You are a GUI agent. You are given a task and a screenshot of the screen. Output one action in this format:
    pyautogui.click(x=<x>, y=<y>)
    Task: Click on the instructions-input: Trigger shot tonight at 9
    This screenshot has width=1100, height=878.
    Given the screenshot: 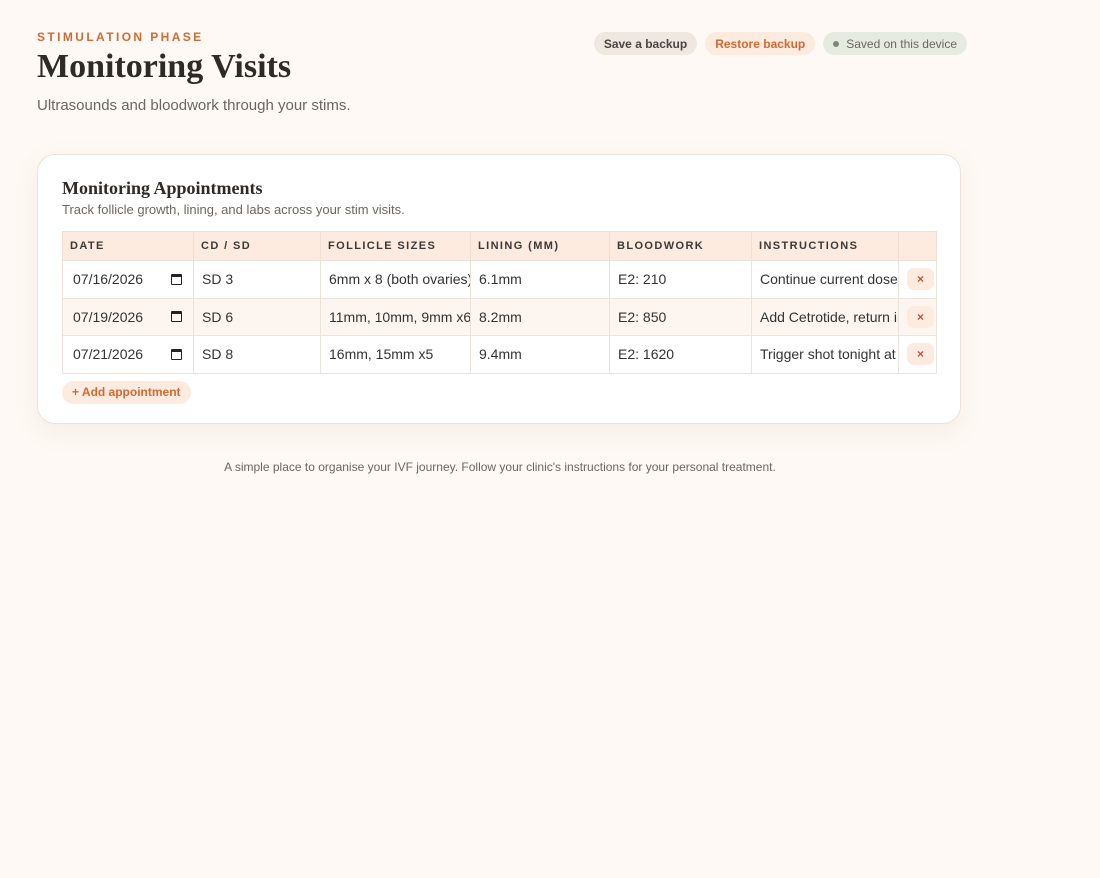 What is the action you would take?
    pyautogui.click(x=825, y=354)
    